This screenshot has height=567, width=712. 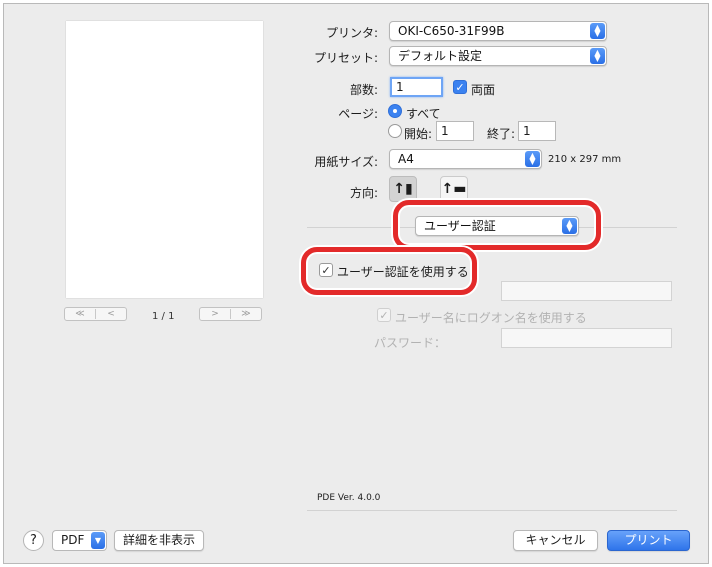 What do you see at coordinates (384, 315) in the screenshot?
I see `logon-name-checkbox: ✓` at bounding box center [384, 315].